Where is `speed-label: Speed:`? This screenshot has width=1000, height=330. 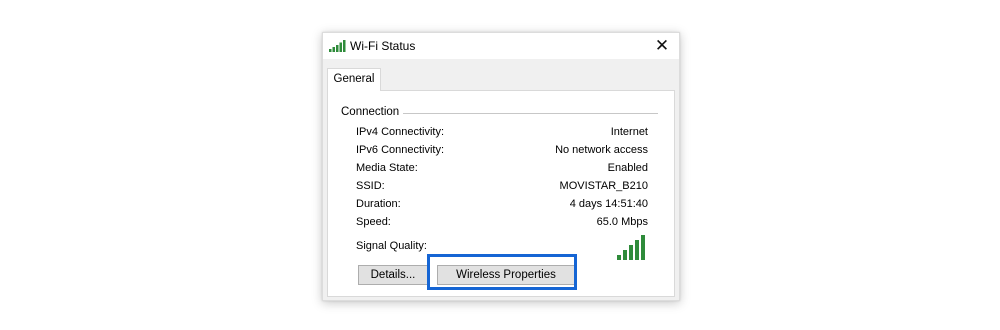 speed-label: Speed: is located at coordinates (373, 222).